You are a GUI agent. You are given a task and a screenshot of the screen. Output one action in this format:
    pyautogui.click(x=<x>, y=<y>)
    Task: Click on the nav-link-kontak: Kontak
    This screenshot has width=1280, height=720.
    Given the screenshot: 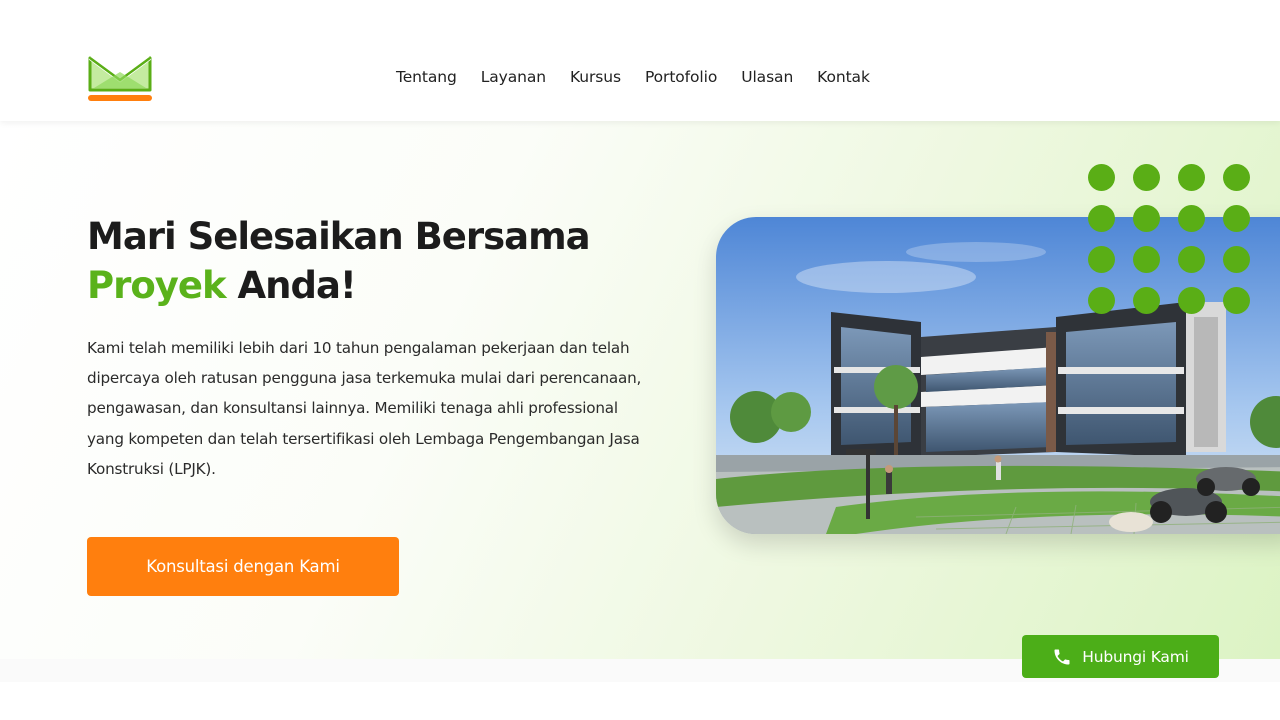 What is the action you would take?
    pyautogui.click(x=843, y=77)
    